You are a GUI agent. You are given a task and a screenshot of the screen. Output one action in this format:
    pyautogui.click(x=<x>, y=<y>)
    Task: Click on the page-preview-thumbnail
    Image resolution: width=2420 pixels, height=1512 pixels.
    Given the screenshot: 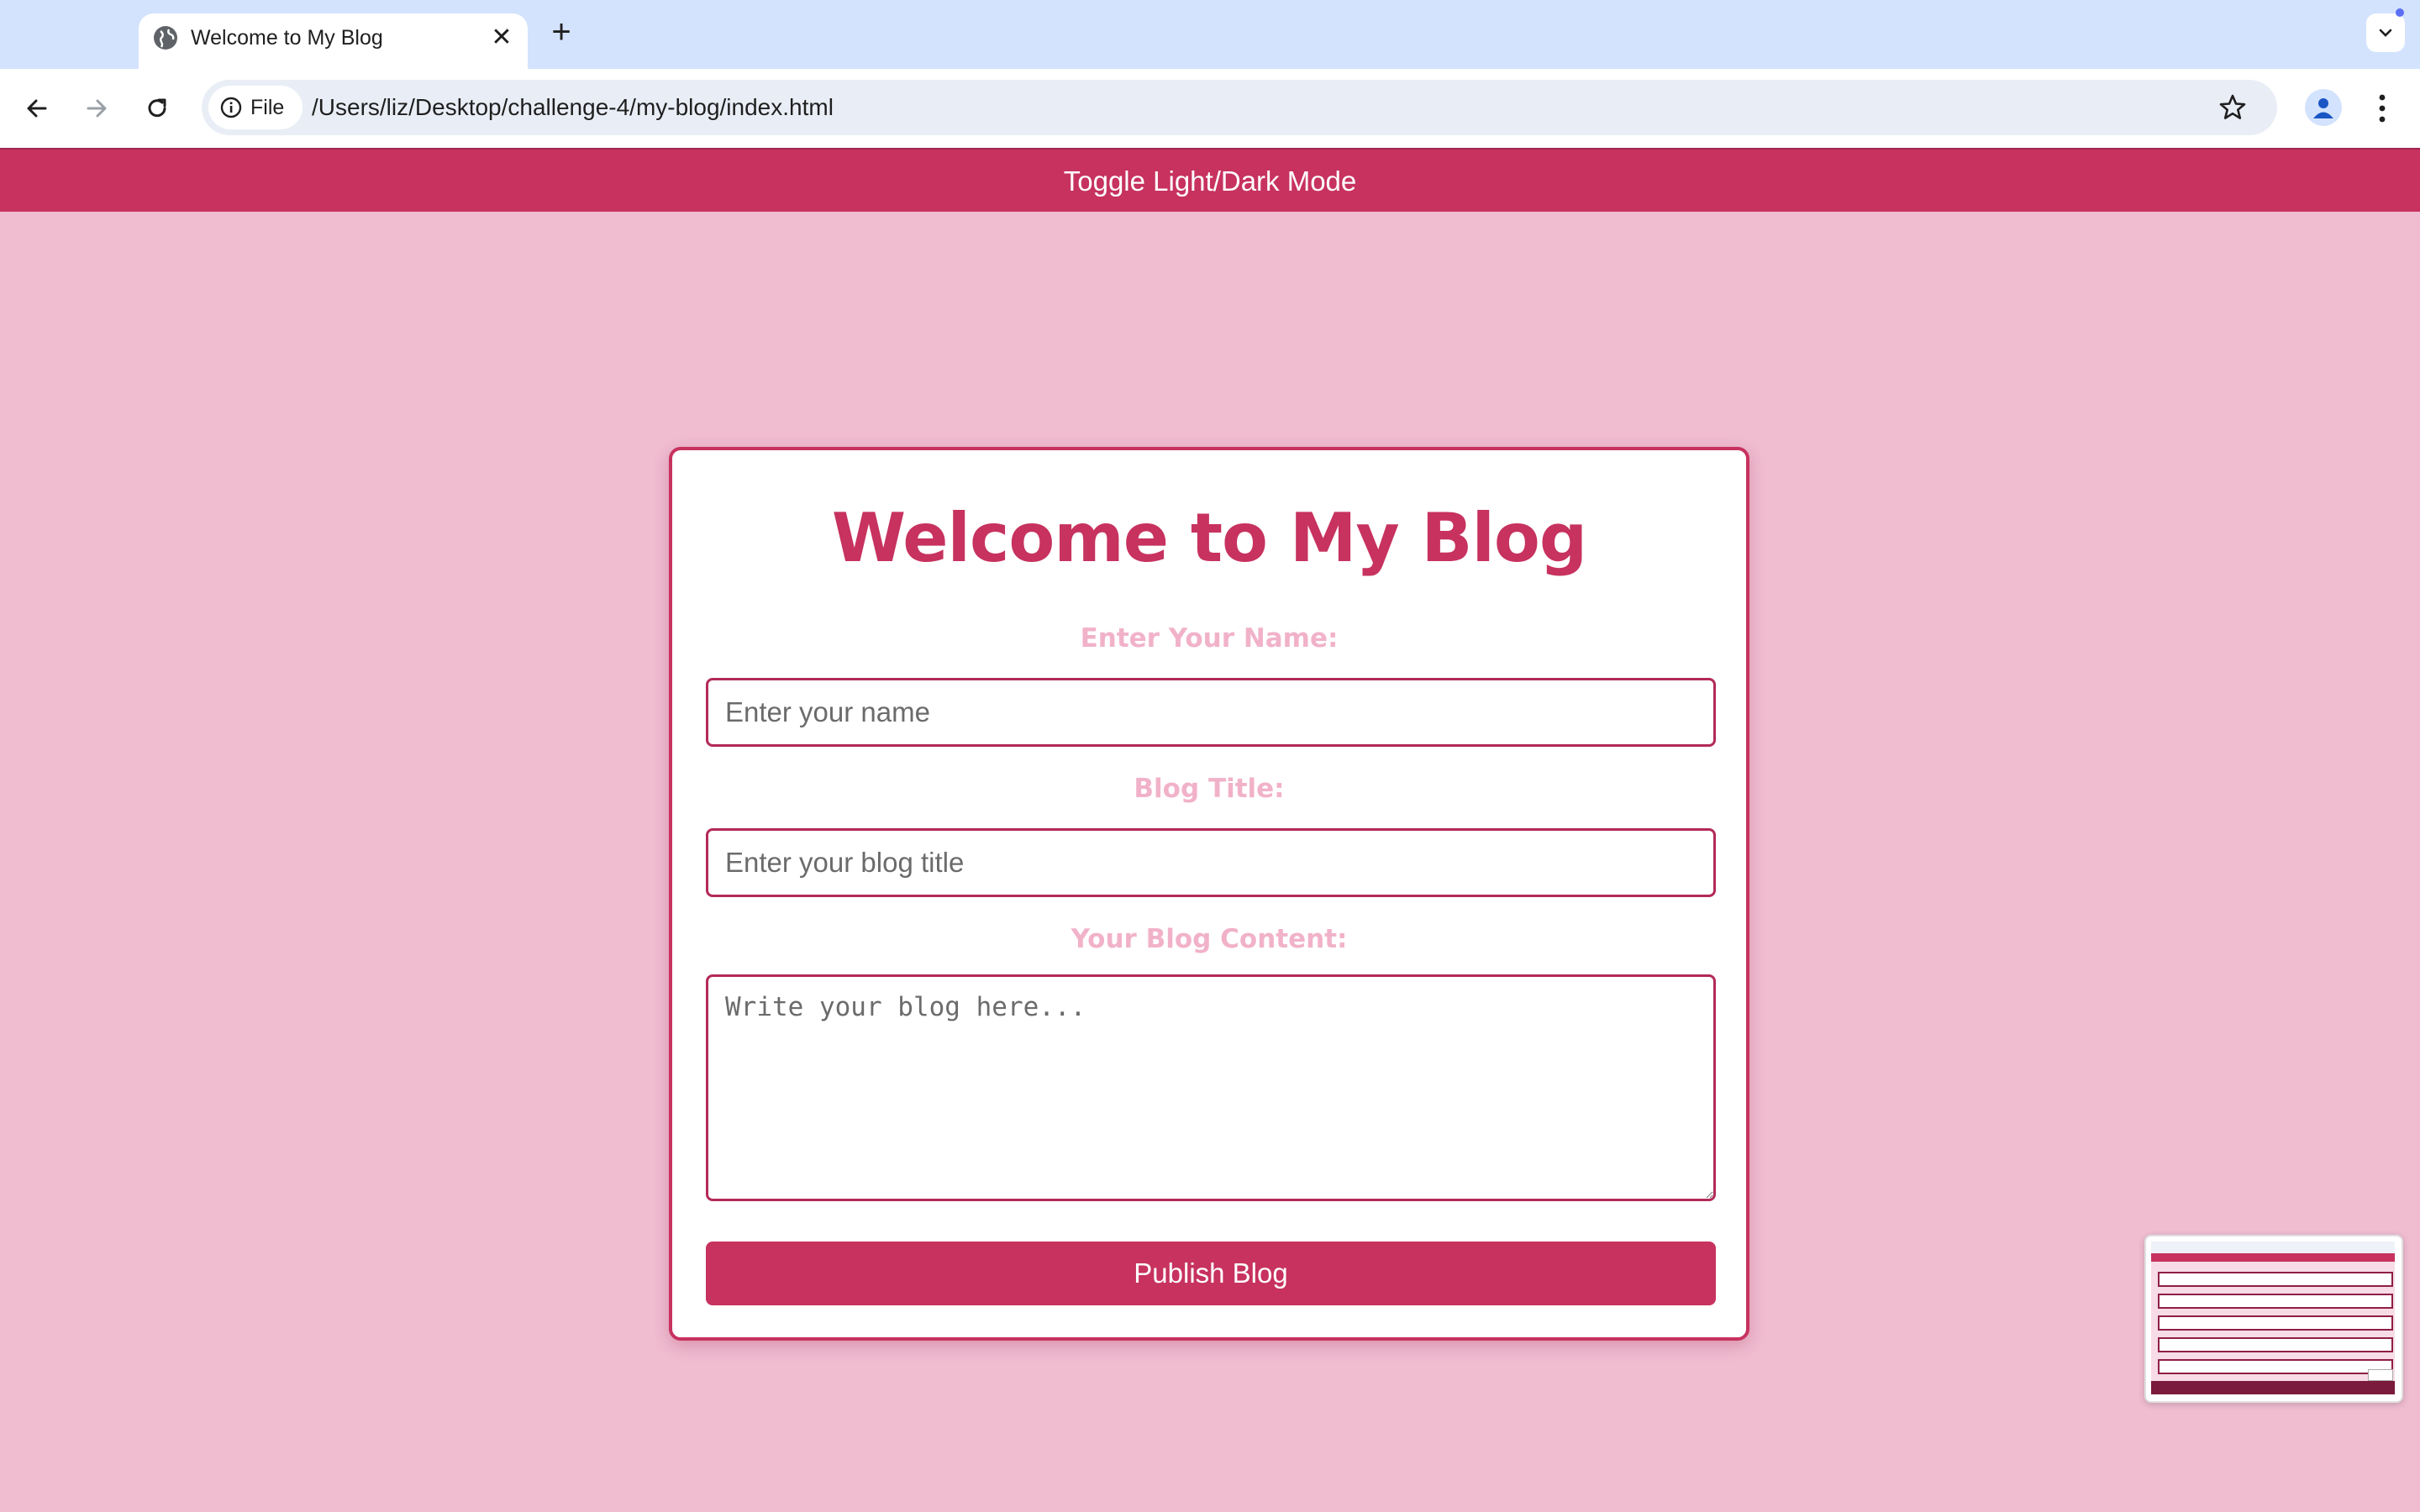 What is the action you would take?
    pyautogui.click(x=2273, y=1319)
    